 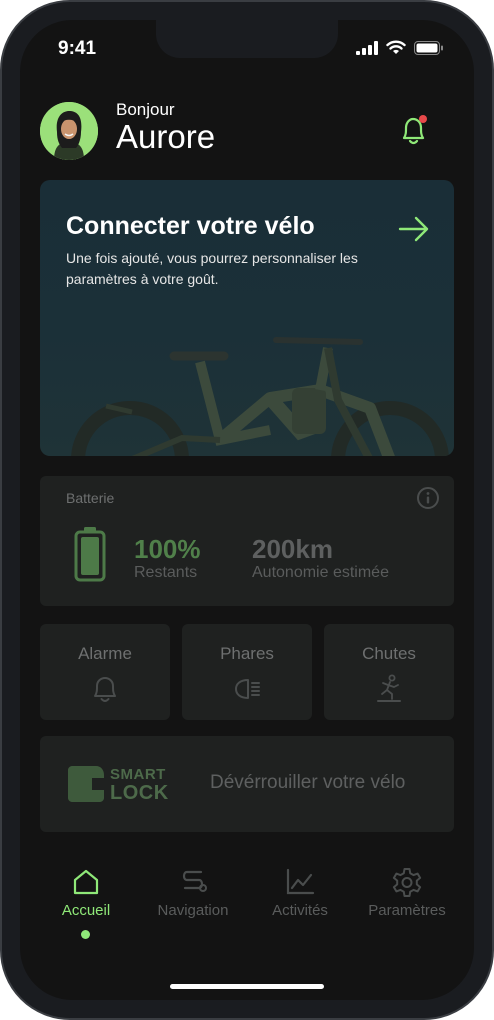 What do you see at coordinates (396, 47) in the screenshot?
I see `wifi-icon` at bounding box center [396, 47].